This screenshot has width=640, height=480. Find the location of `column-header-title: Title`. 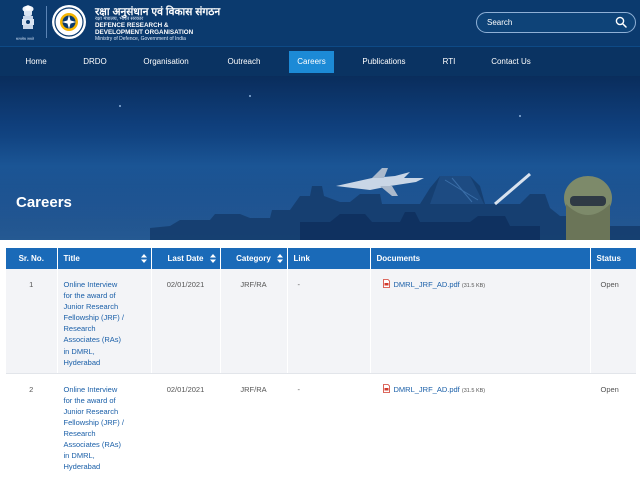

column-header-title: Title is located at coordinates (104, 258).